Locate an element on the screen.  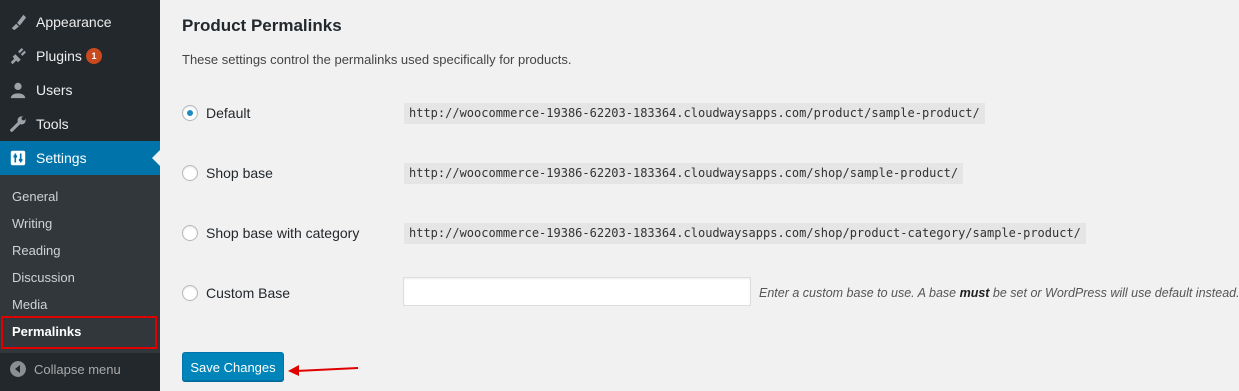
radio-shop-base is located at coordinates (190, 173).